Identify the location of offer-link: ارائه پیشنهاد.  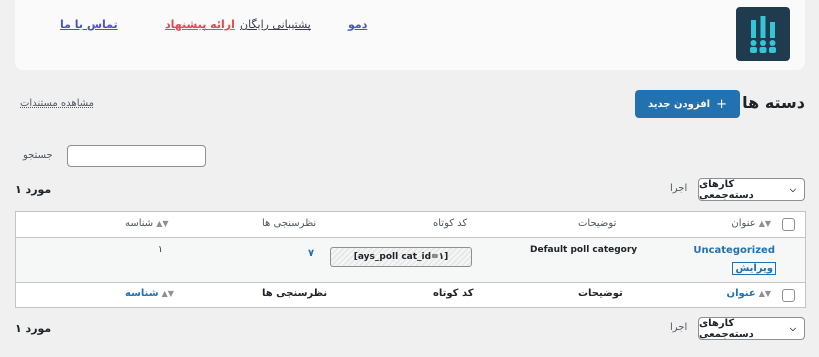
(200, 24).